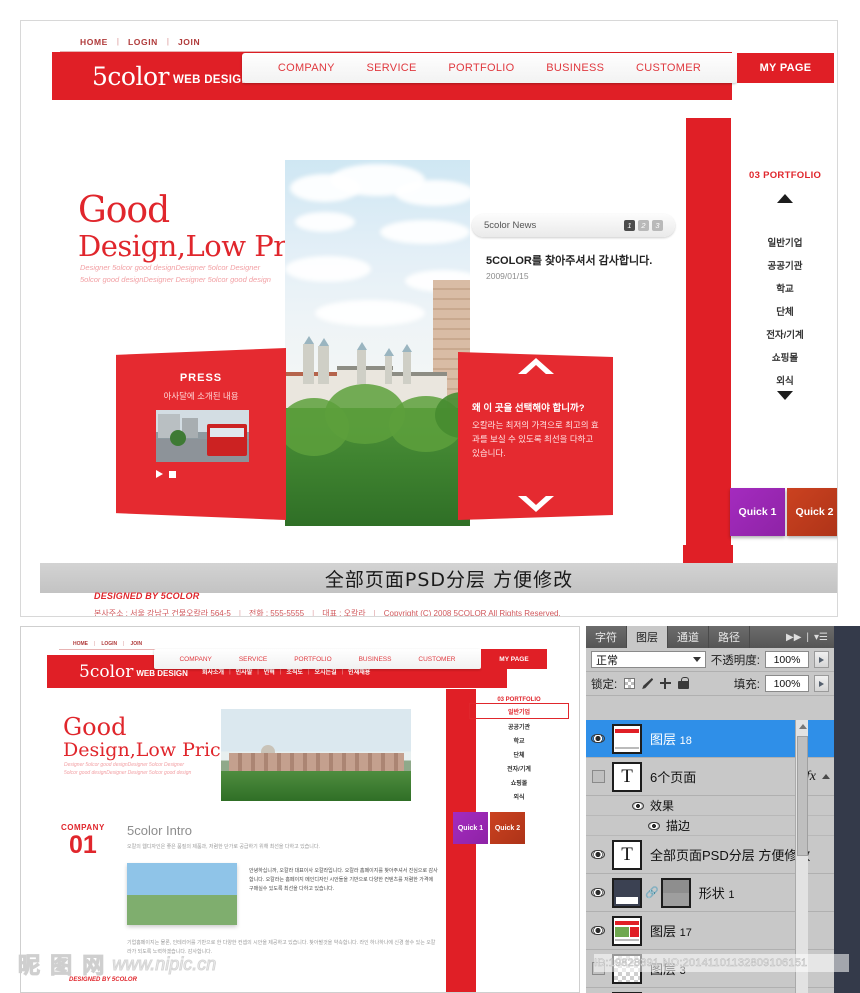 The width and height of the screenshot is (860, 993). I want to click on mini-quick-1-button: Quick 1, so click(470, 828).